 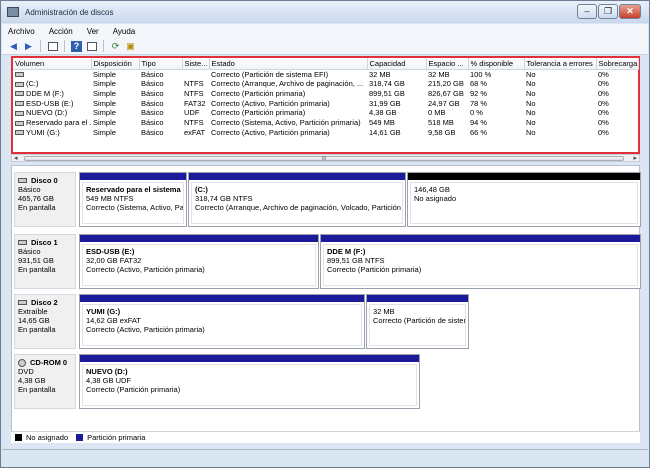 I want to click on disk-icon, so click(x=22, y=302).